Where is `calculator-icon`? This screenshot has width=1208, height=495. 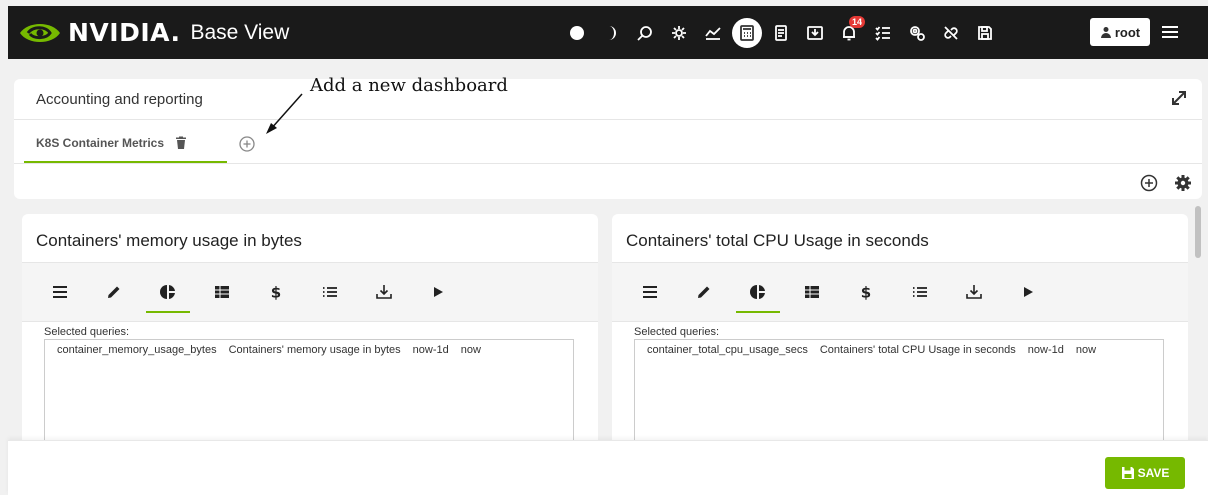
calculator-icon is located at coordinates (747, 32).